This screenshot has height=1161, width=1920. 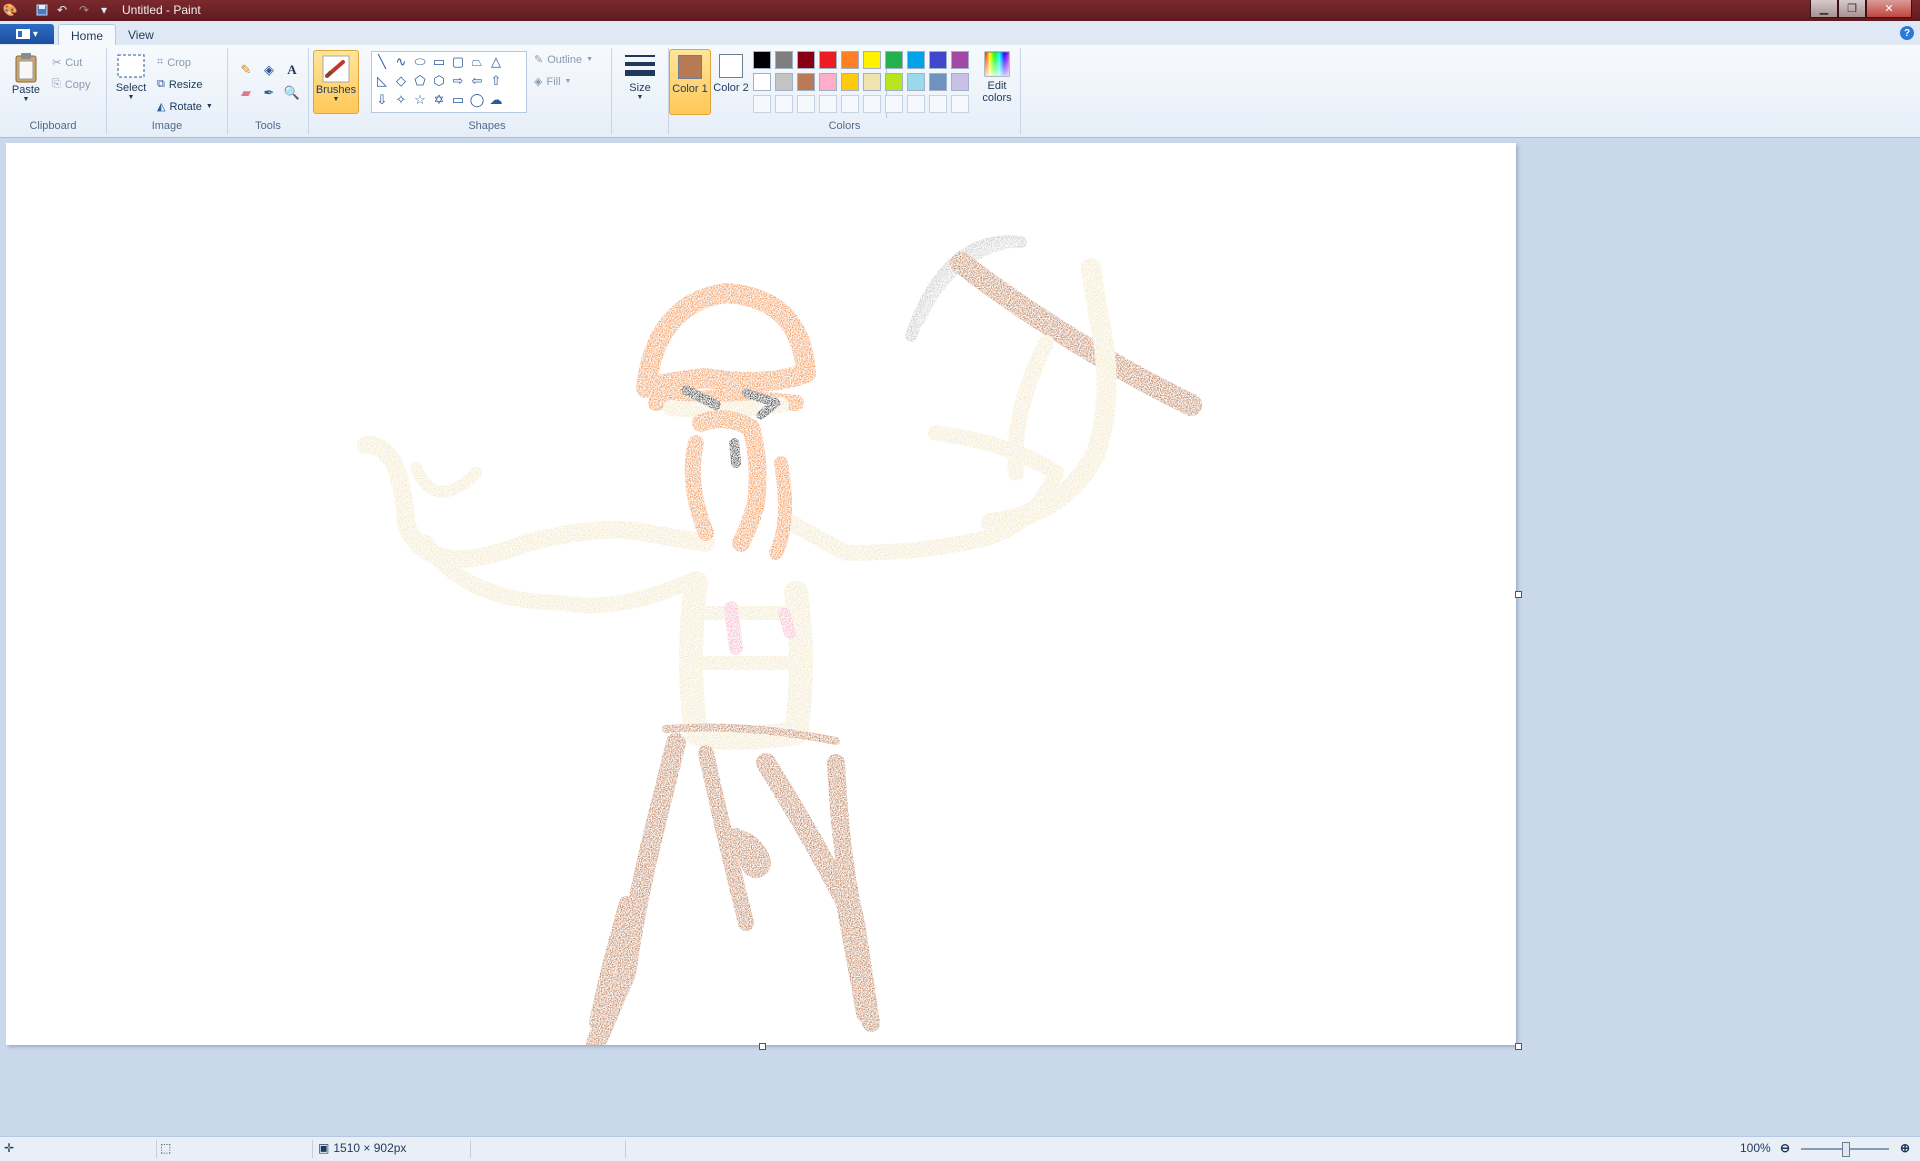 What do you see at coordinates (439, 61) in the screenshot?
I see `rectangle-shape-icon: ▭` at bounding box center [439, 61].